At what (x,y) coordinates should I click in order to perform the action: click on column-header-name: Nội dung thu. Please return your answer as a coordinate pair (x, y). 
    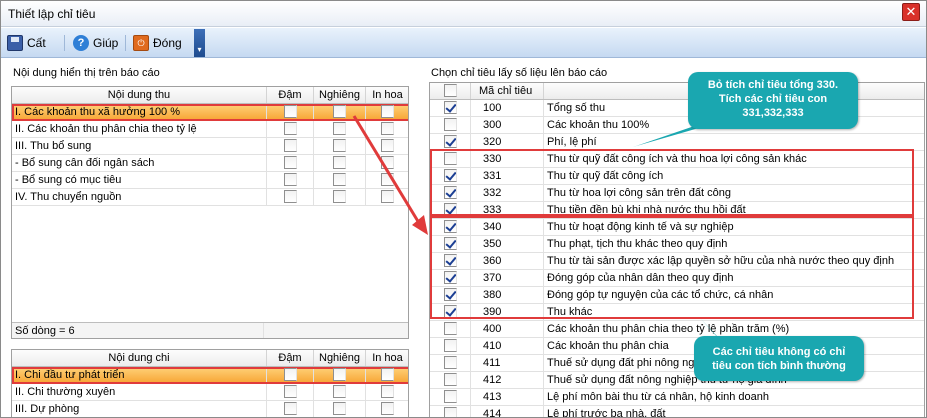
    Looking at the image, I should click on (139, 95).